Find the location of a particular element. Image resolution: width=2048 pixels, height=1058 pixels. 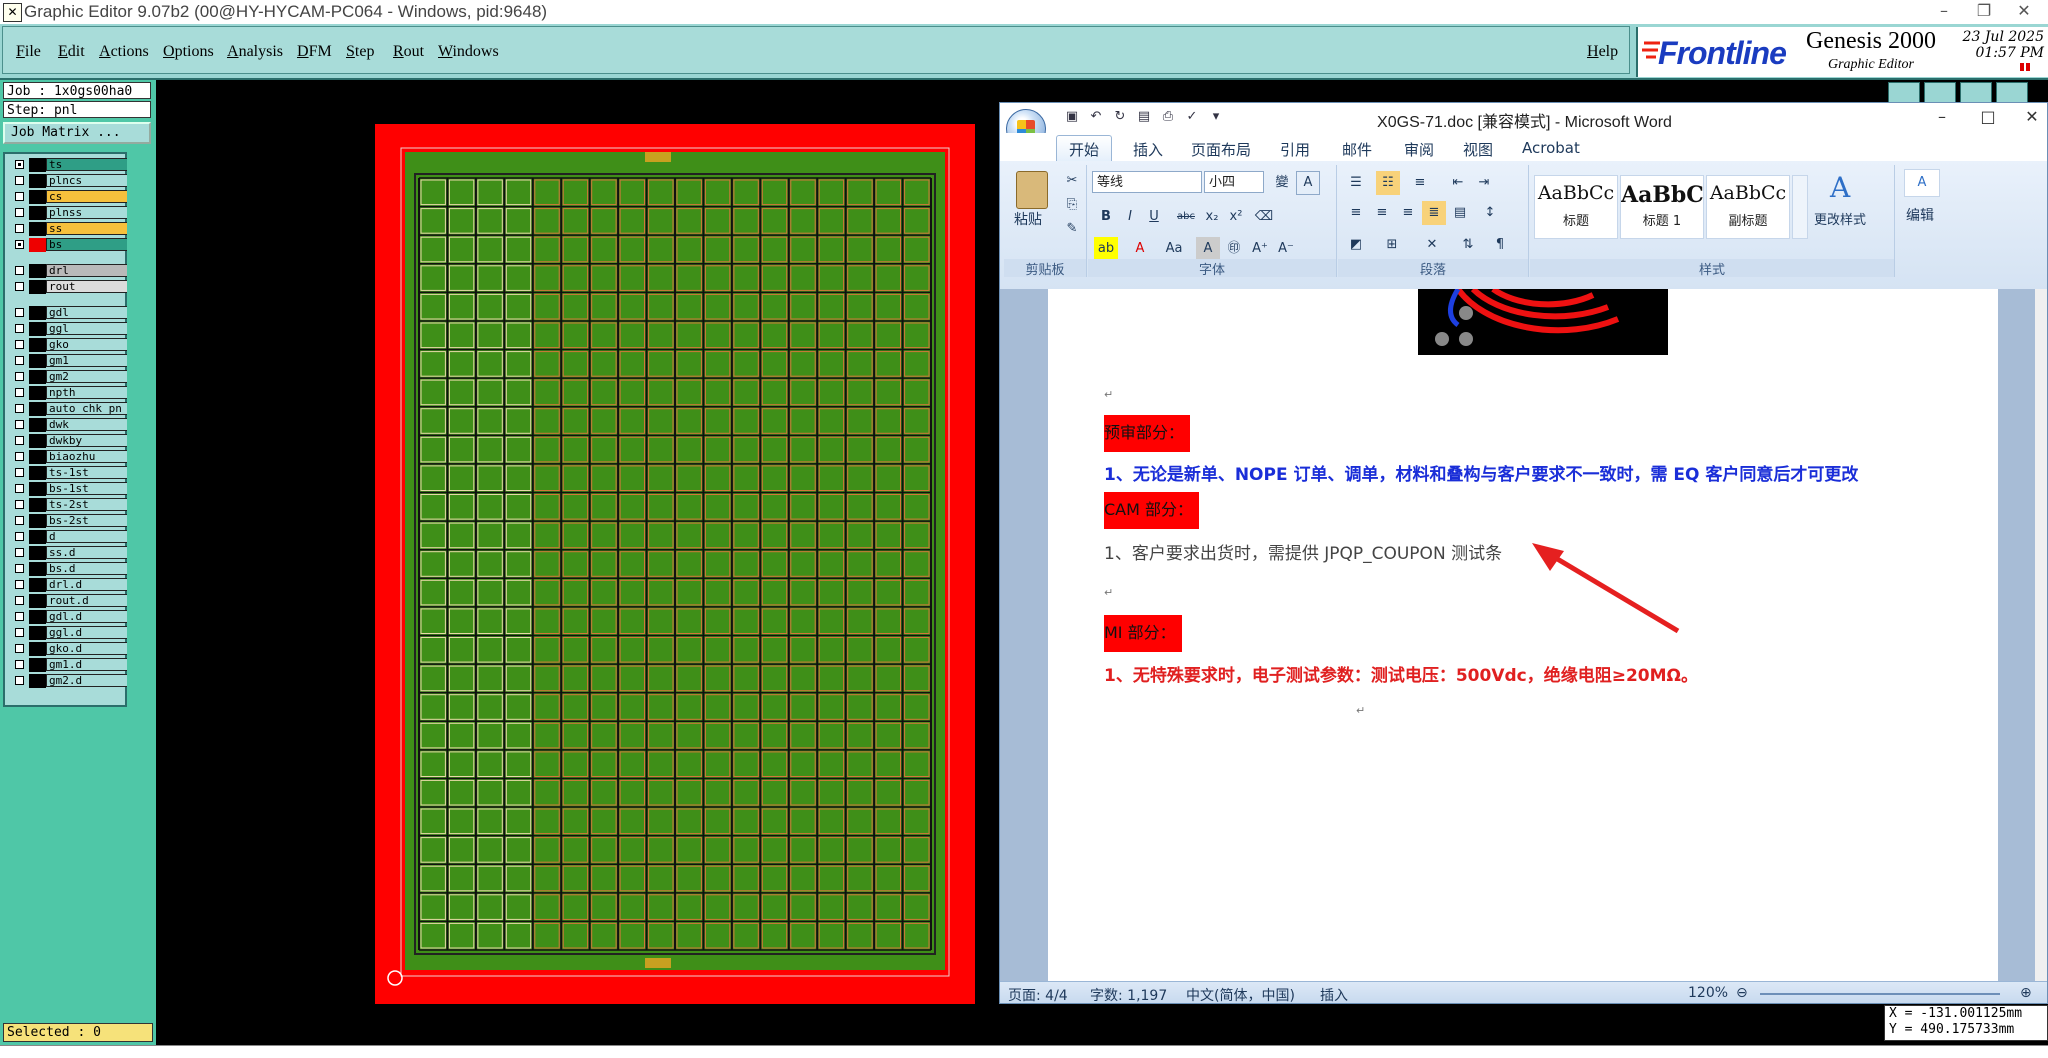

word-restore-button: □ is located at coordinates (1988, 117).